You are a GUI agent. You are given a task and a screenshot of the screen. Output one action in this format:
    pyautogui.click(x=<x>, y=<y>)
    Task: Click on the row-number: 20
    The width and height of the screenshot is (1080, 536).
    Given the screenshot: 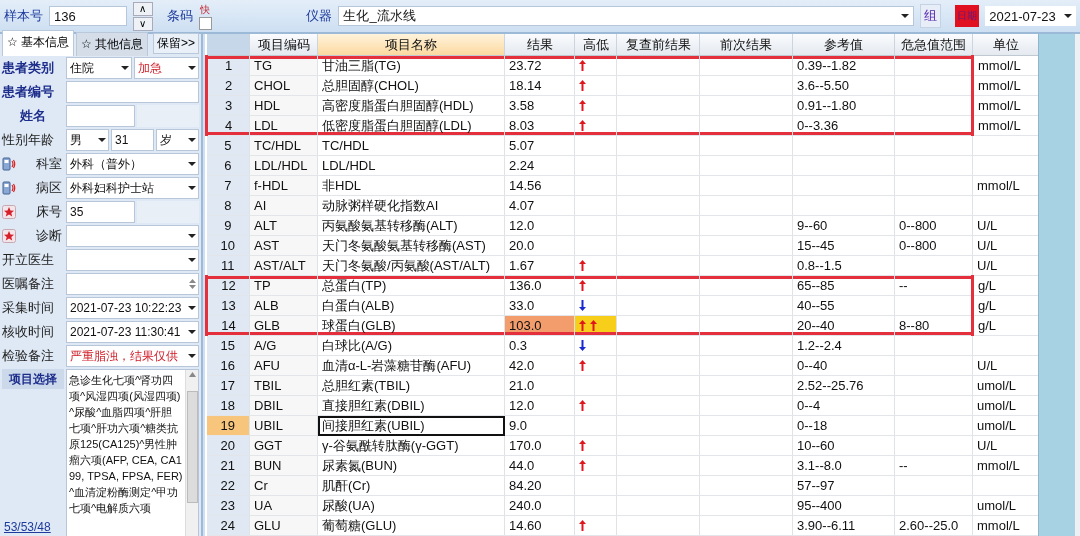 What is the action you would take?
    pyautogui.click(x=228, y=445)
    